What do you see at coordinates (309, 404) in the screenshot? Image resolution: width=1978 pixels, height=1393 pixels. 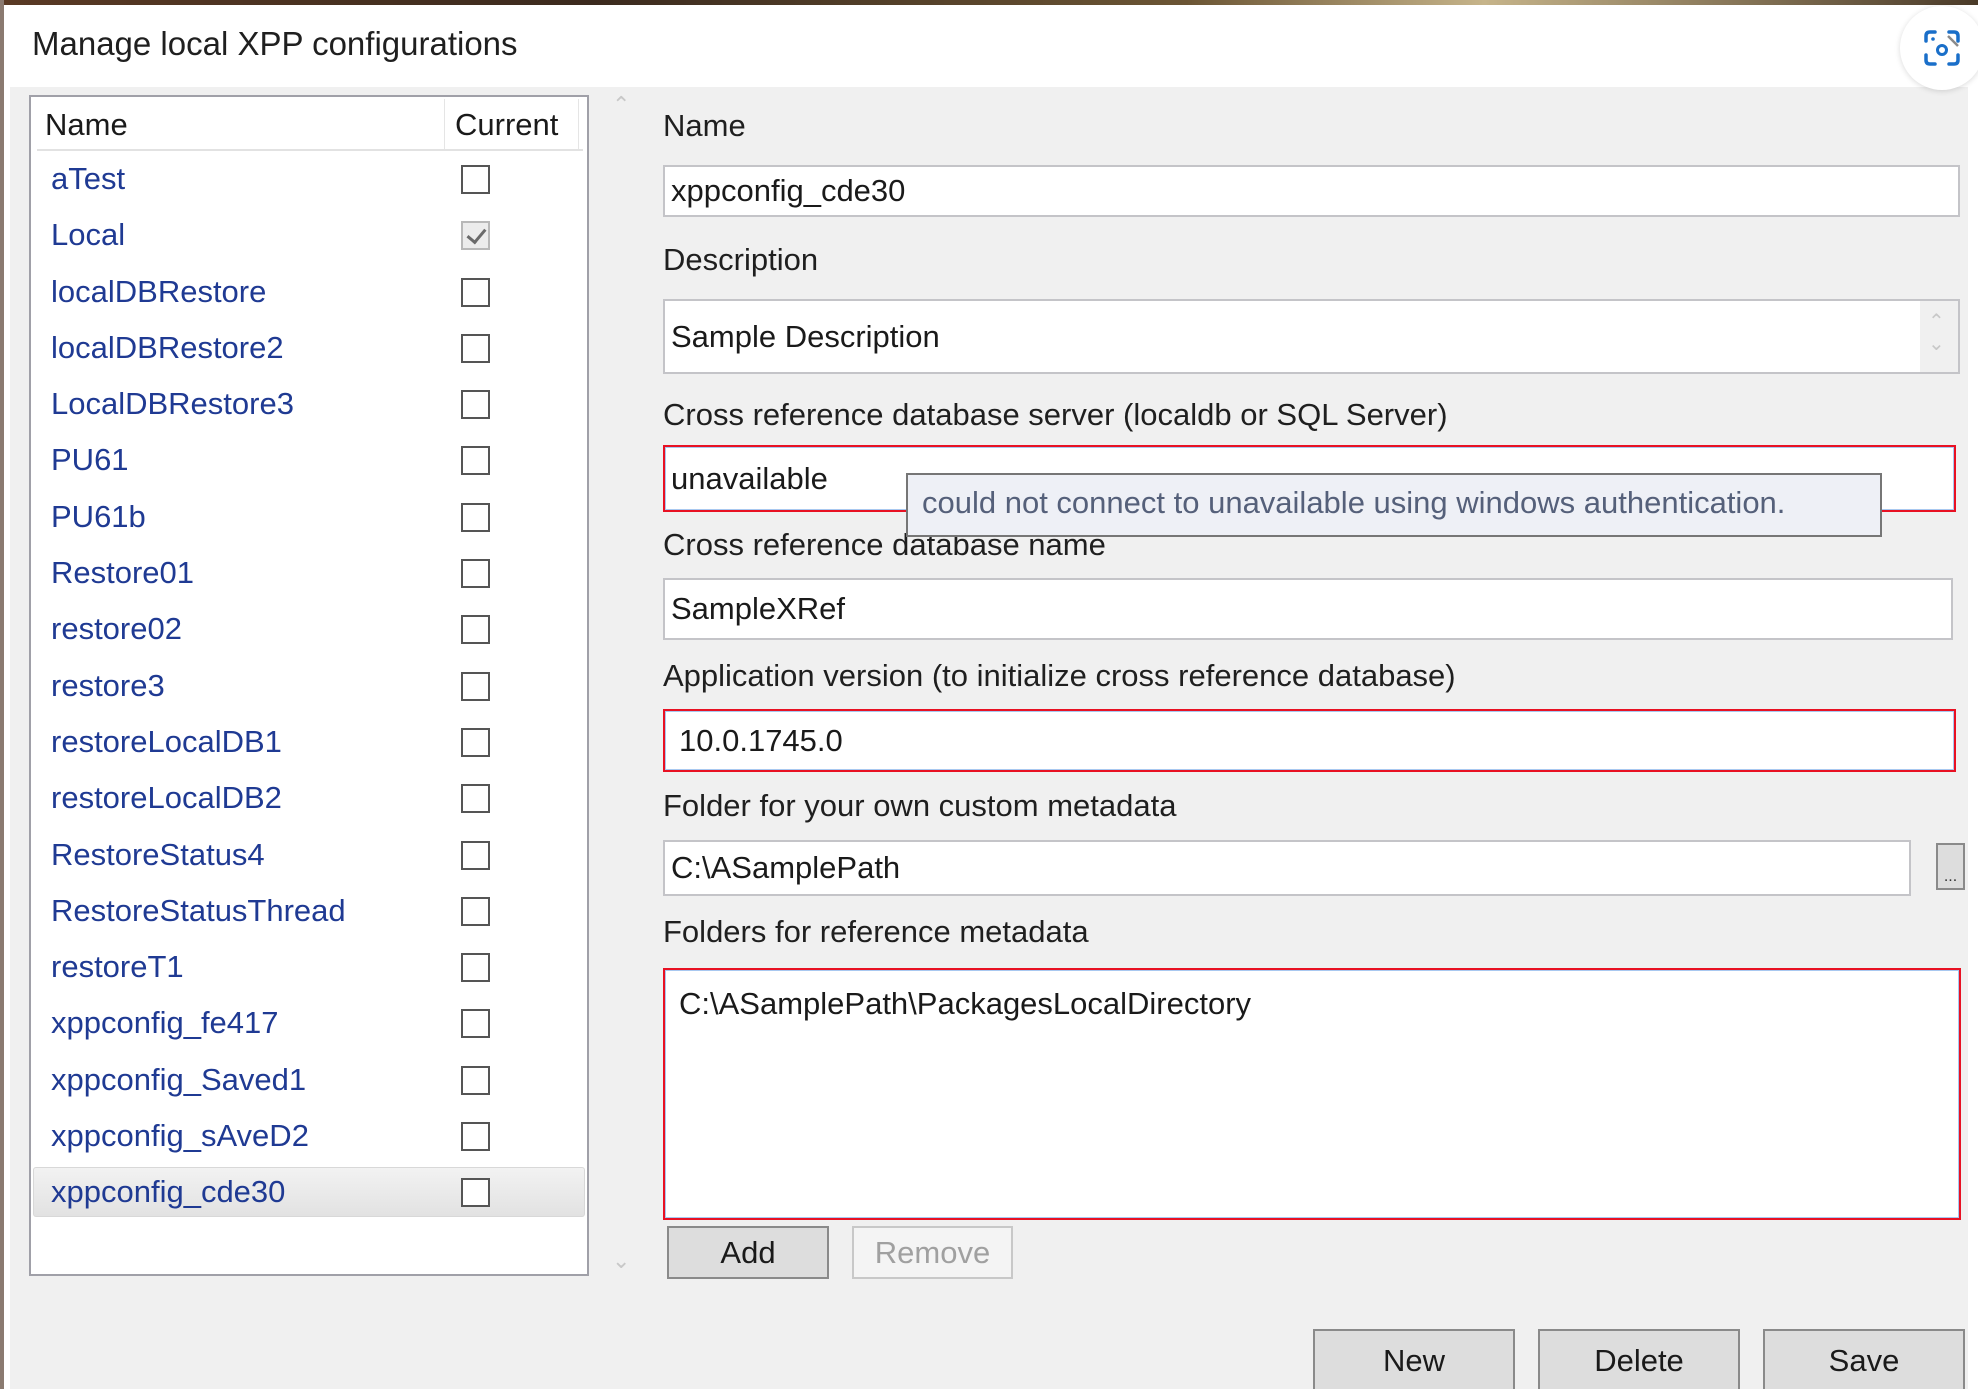 I see `config-row: LocalDBRestore3` at bounding box center [309, 404].